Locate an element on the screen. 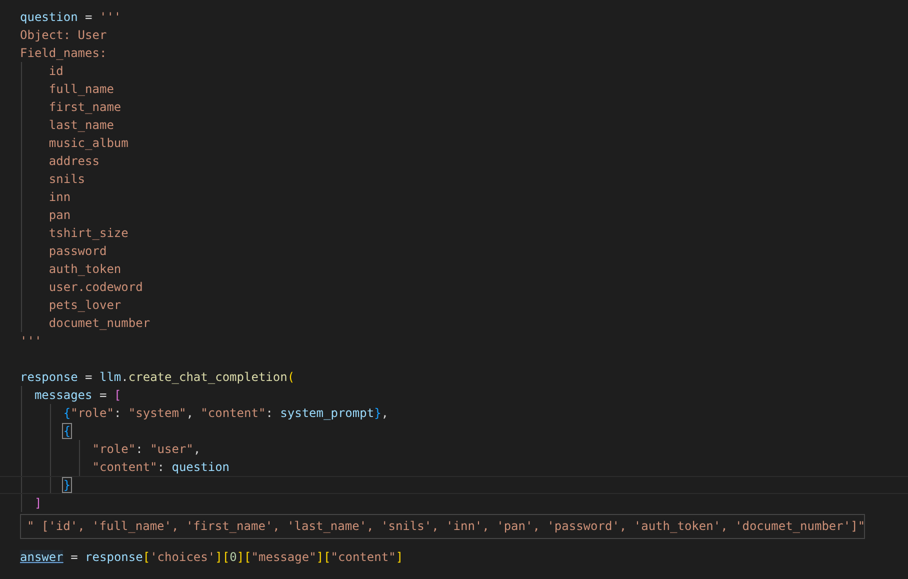  code-line: music_album is located at coordinates (88, 143).